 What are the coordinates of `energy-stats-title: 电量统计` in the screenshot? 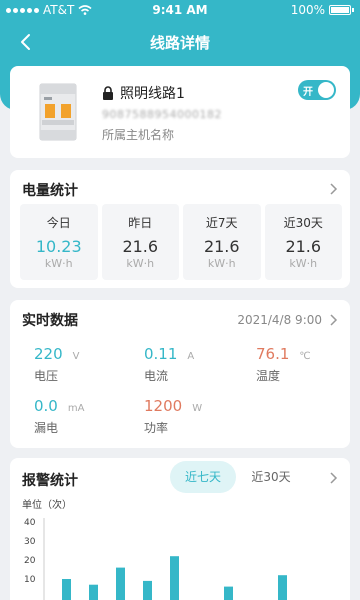 It's located at (50, 191).